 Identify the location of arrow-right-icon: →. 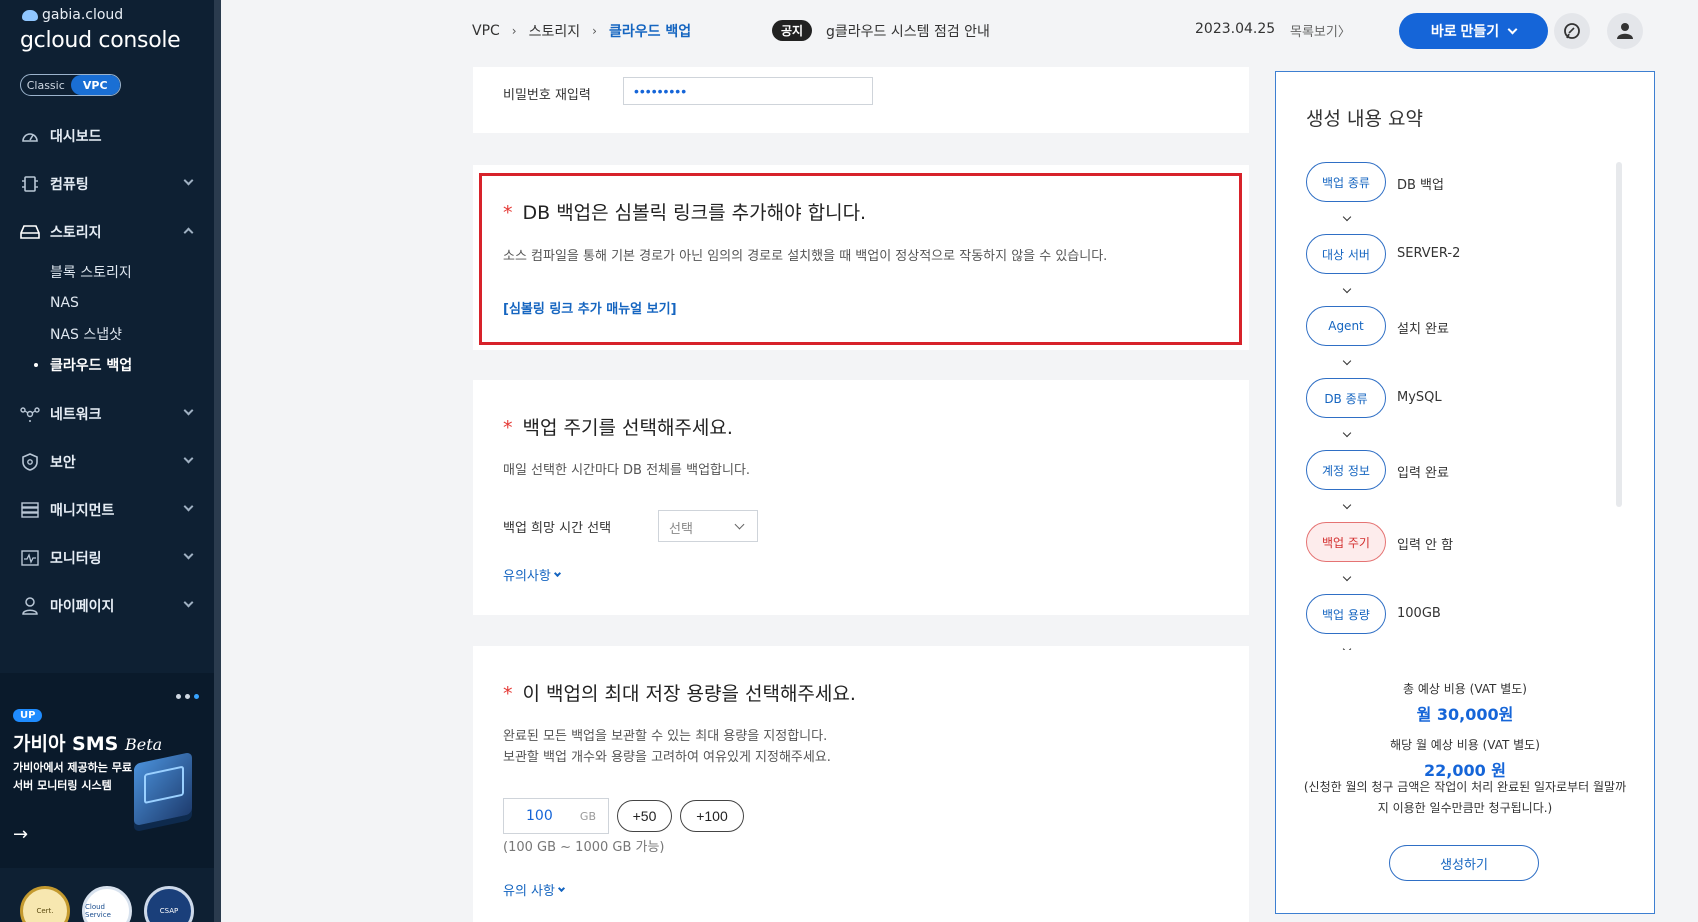
(20, 834).